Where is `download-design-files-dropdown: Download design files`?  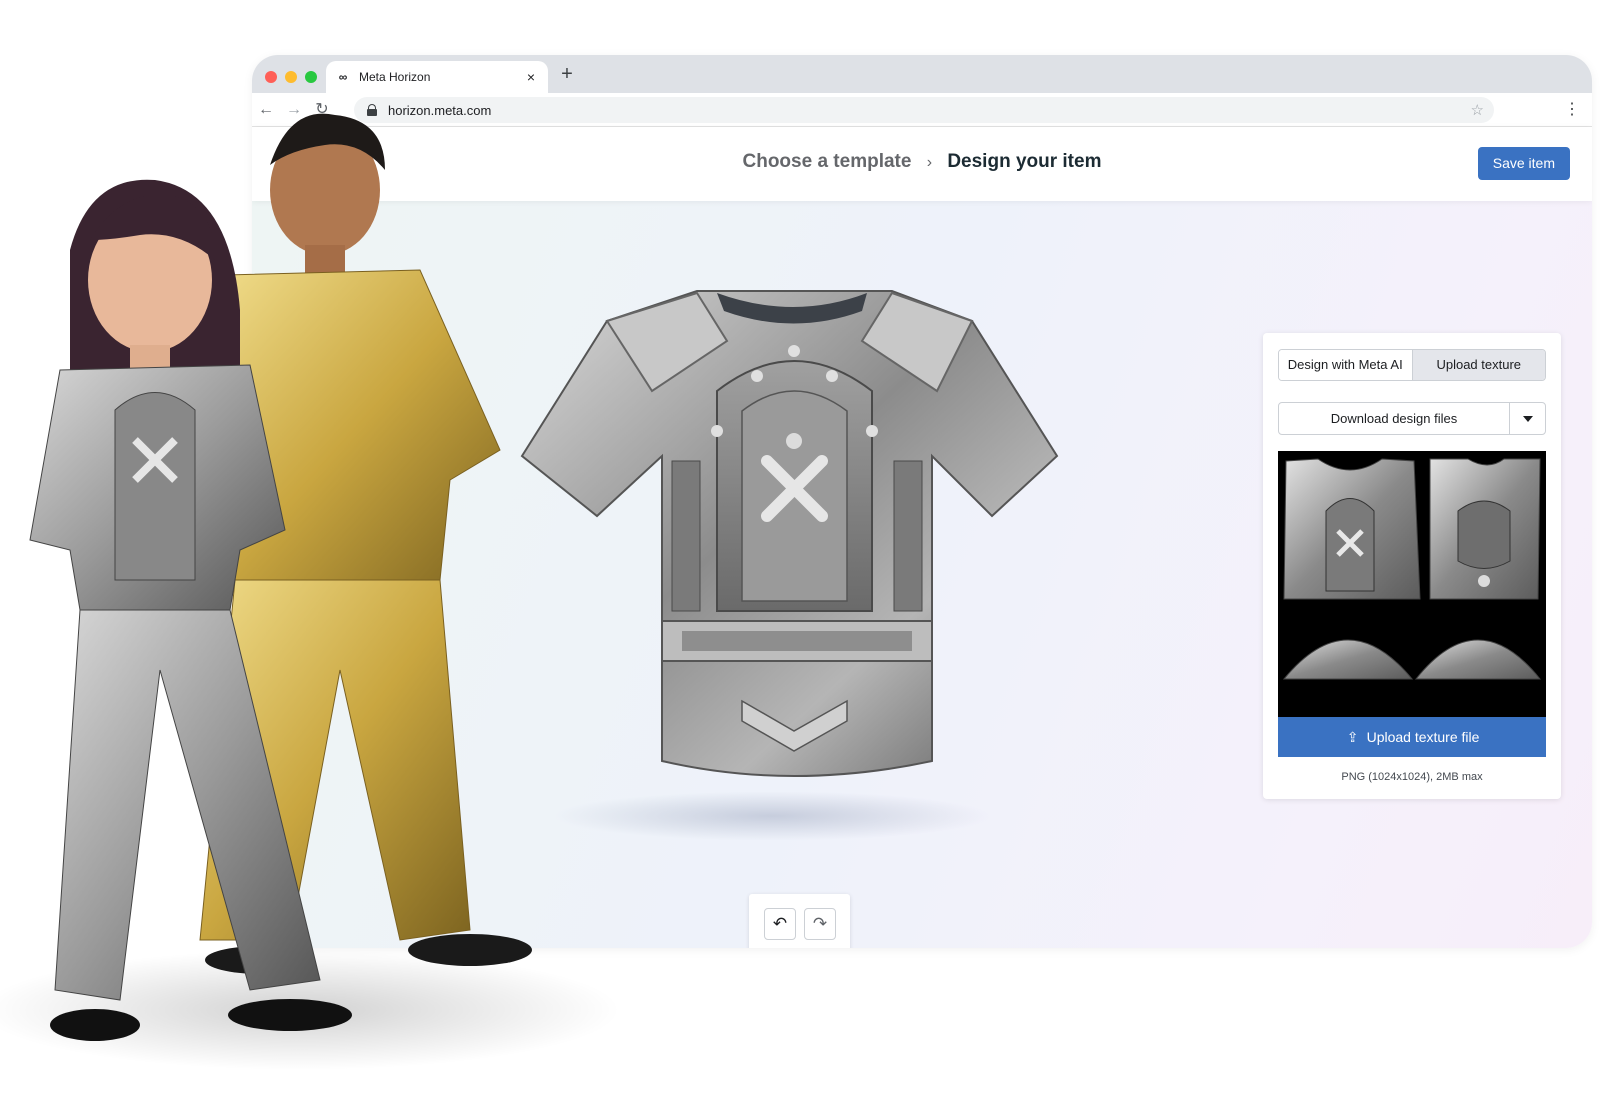
download-design-files-dropdown: Download design files is located at coordinates (1412, 418).